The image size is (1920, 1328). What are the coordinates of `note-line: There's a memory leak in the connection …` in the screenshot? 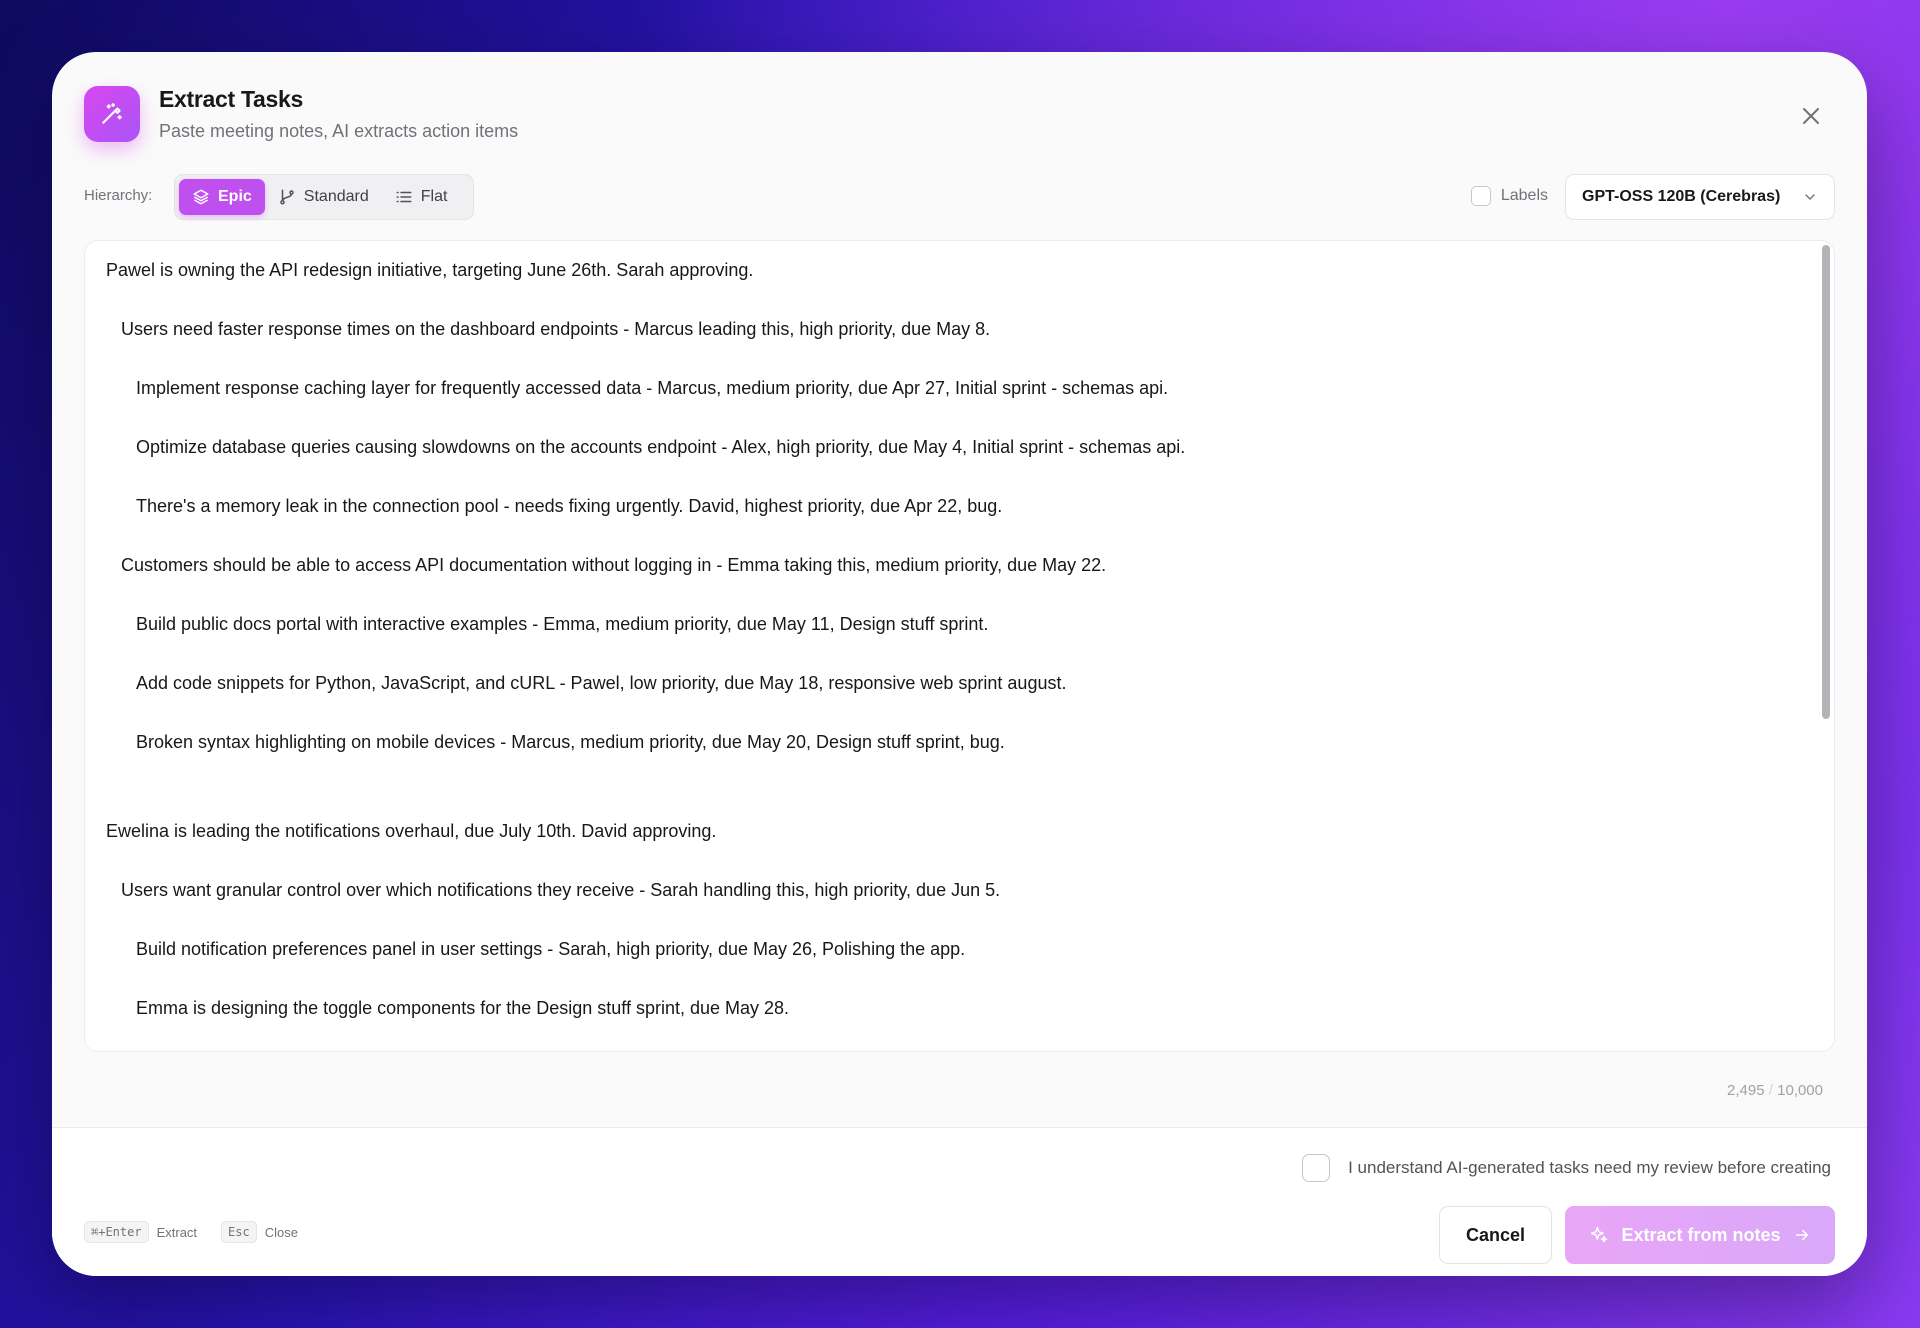 It's located at (569, 506).